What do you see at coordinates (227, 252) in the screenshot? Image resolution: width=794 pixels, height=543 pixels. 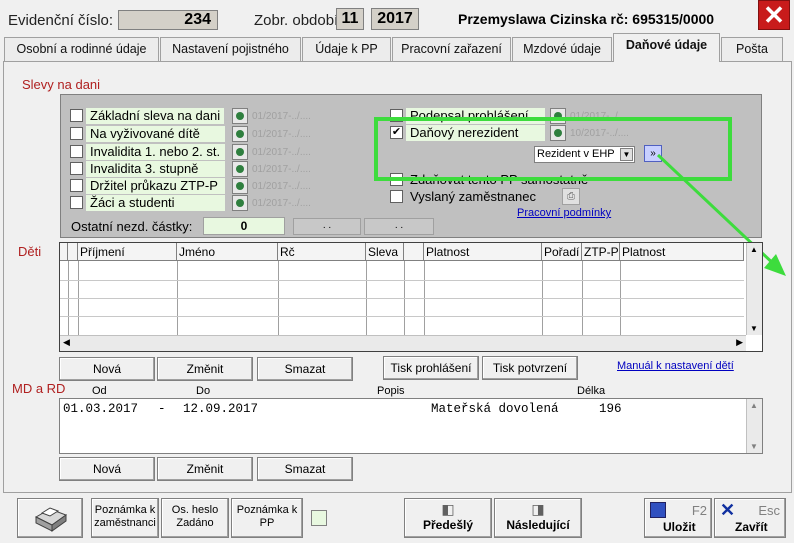 I see `col-jmeno: Jméno` at bounding box center [227, 252].